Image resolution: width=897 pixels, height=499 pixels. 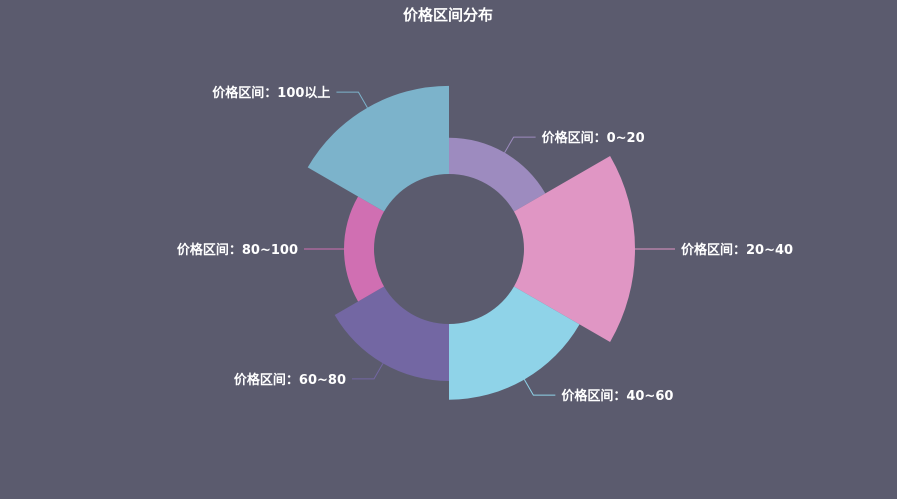 I want to click on chart-title: 价格区间分布, so click(x=448, y=15).